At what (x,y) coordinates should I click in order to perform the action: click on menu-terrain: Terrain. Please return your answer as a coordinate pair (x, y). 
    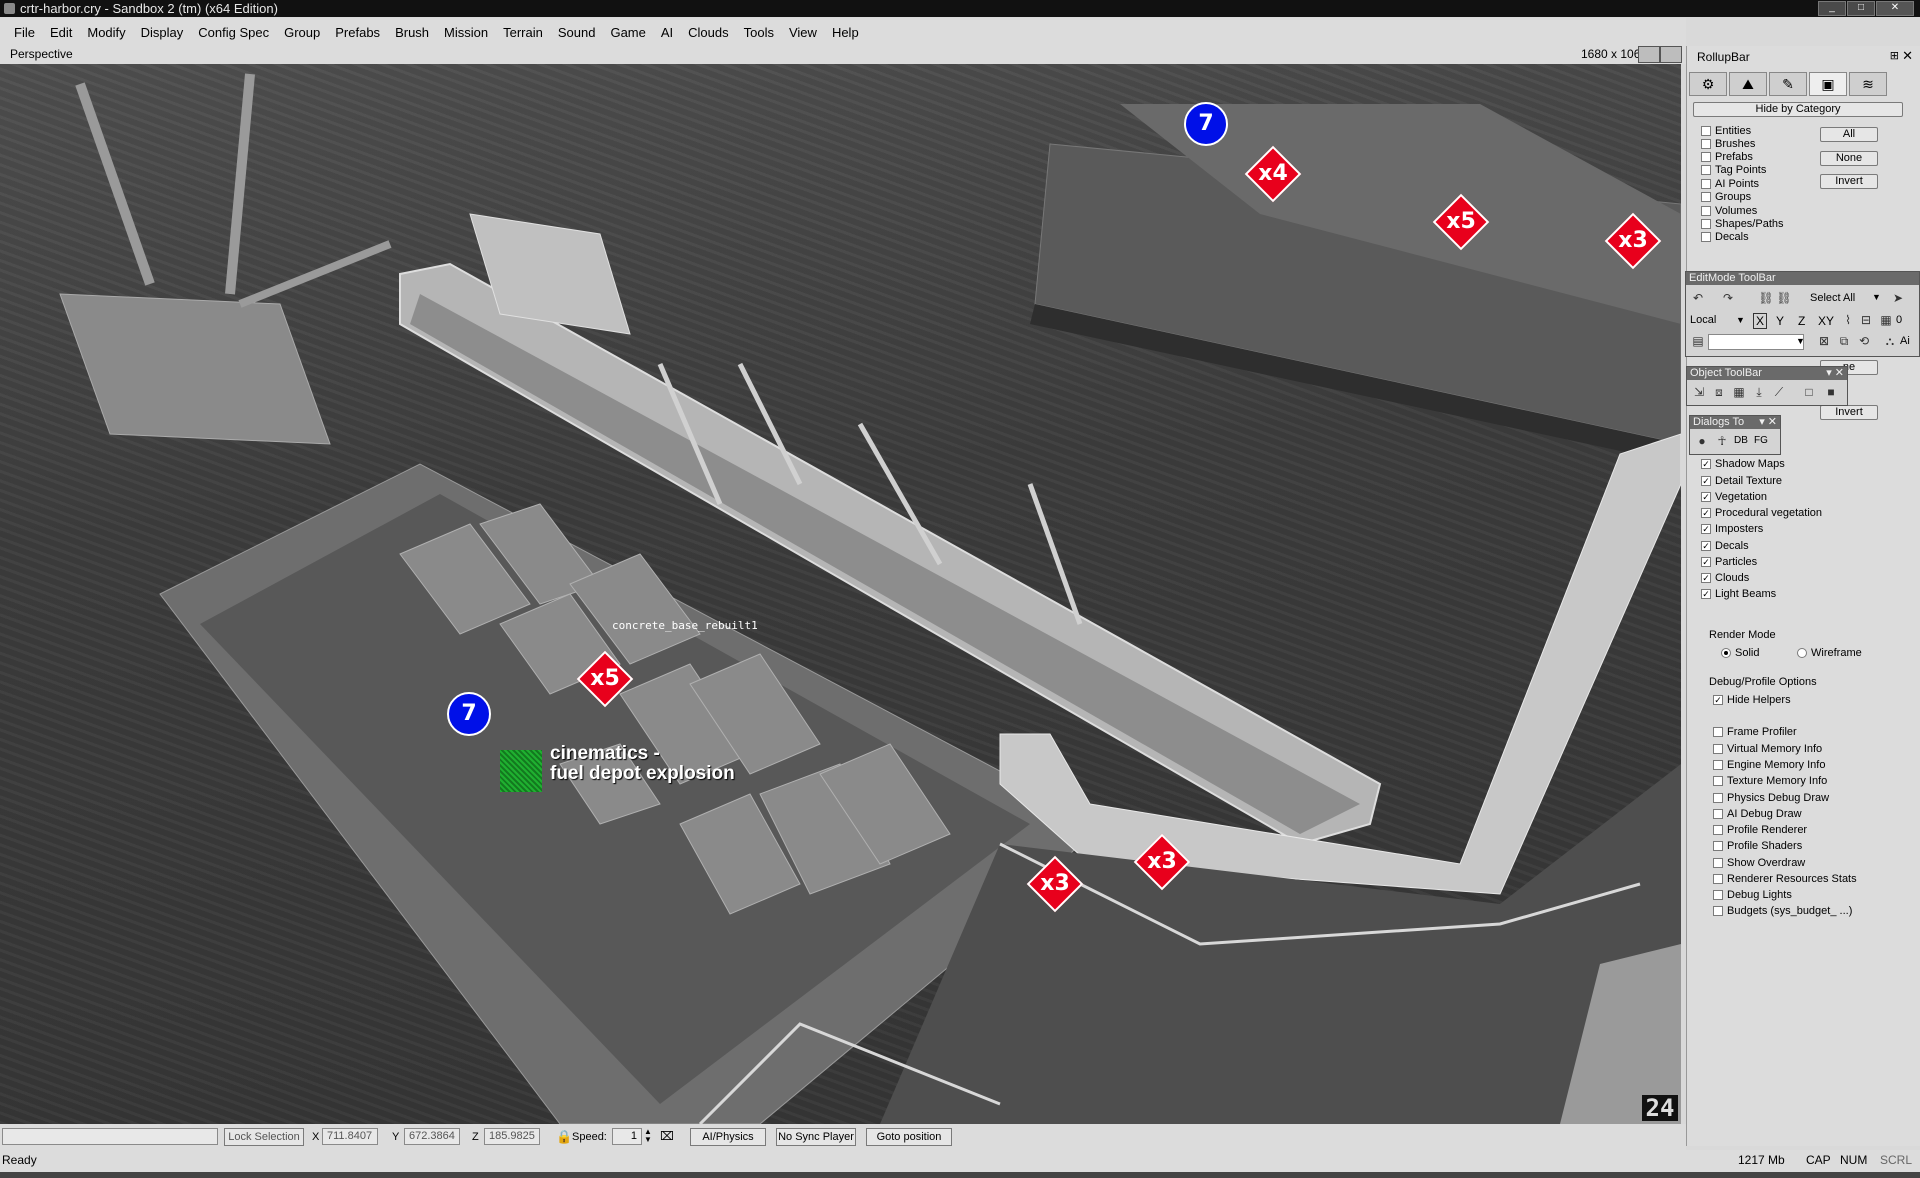
    Looking at the image, I should click on (523, 32).